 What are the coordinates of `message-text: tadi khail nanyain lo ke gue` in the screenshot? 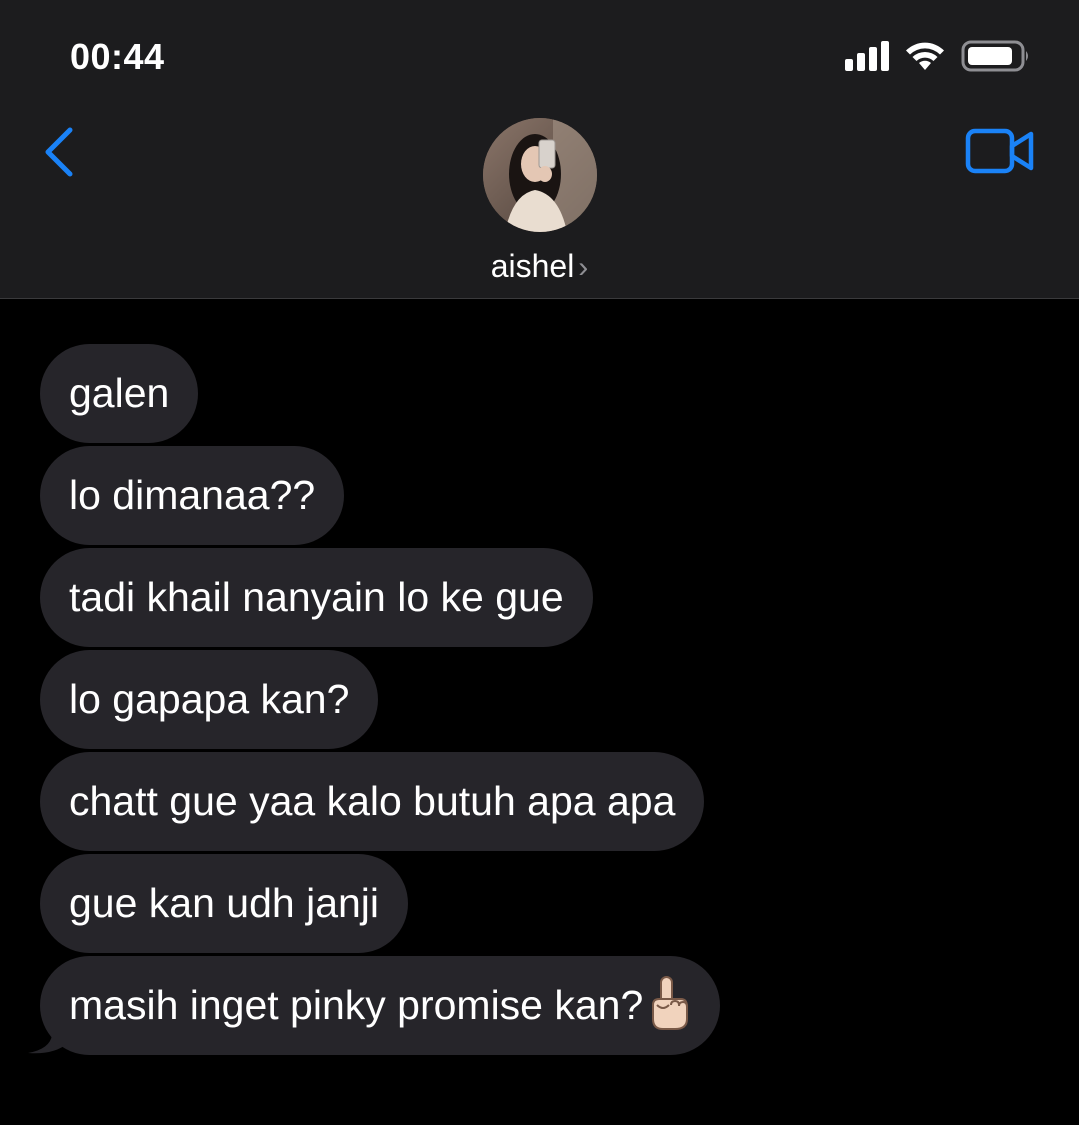 It's located at (316, 597).